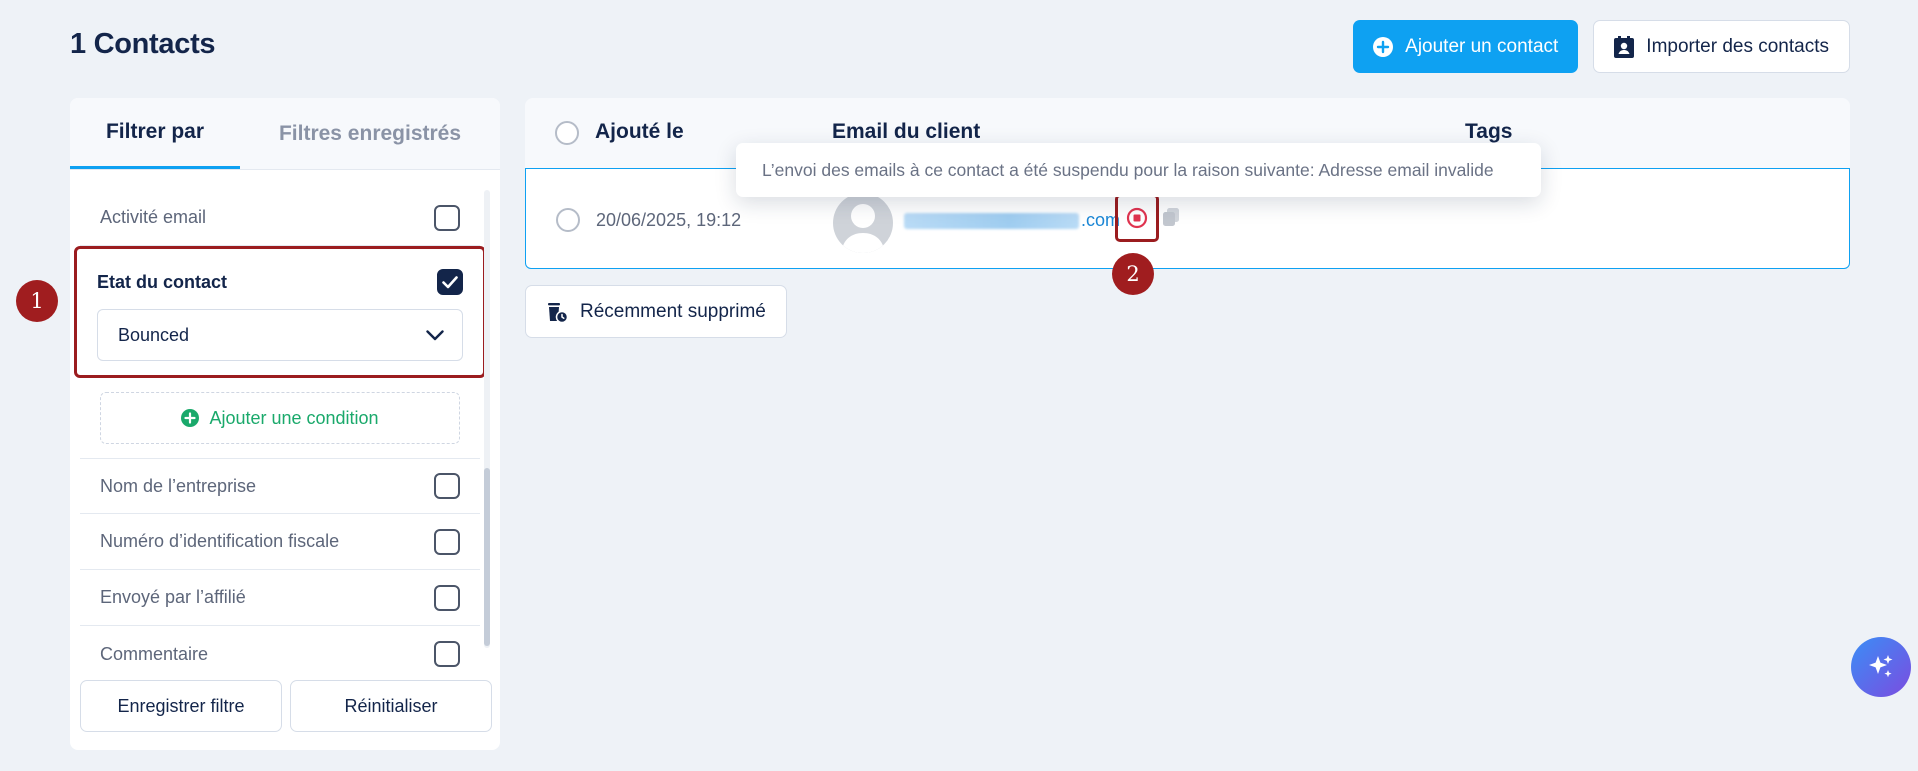 Image resolution: width=1918 pixels, height=771 pixels. What do you see at coordinates (154, 653) in the screenshot?
I see `filter-item-label: Commentaire` at bounding box center [154, 653].